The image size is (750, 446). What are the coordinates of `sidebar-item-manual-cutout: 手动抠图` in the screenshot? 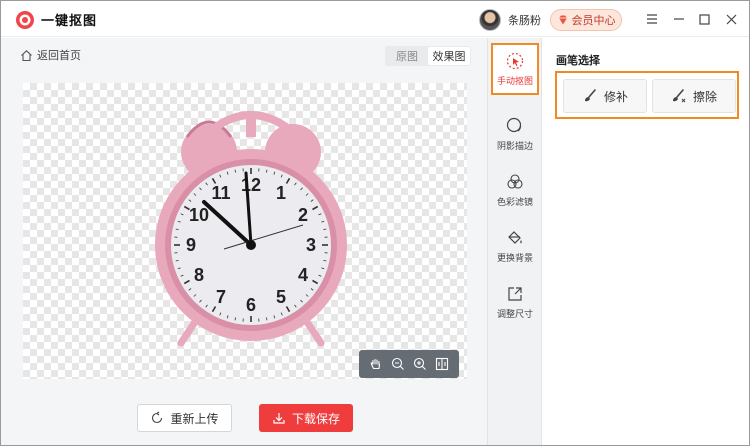 It's located at (515, 69).